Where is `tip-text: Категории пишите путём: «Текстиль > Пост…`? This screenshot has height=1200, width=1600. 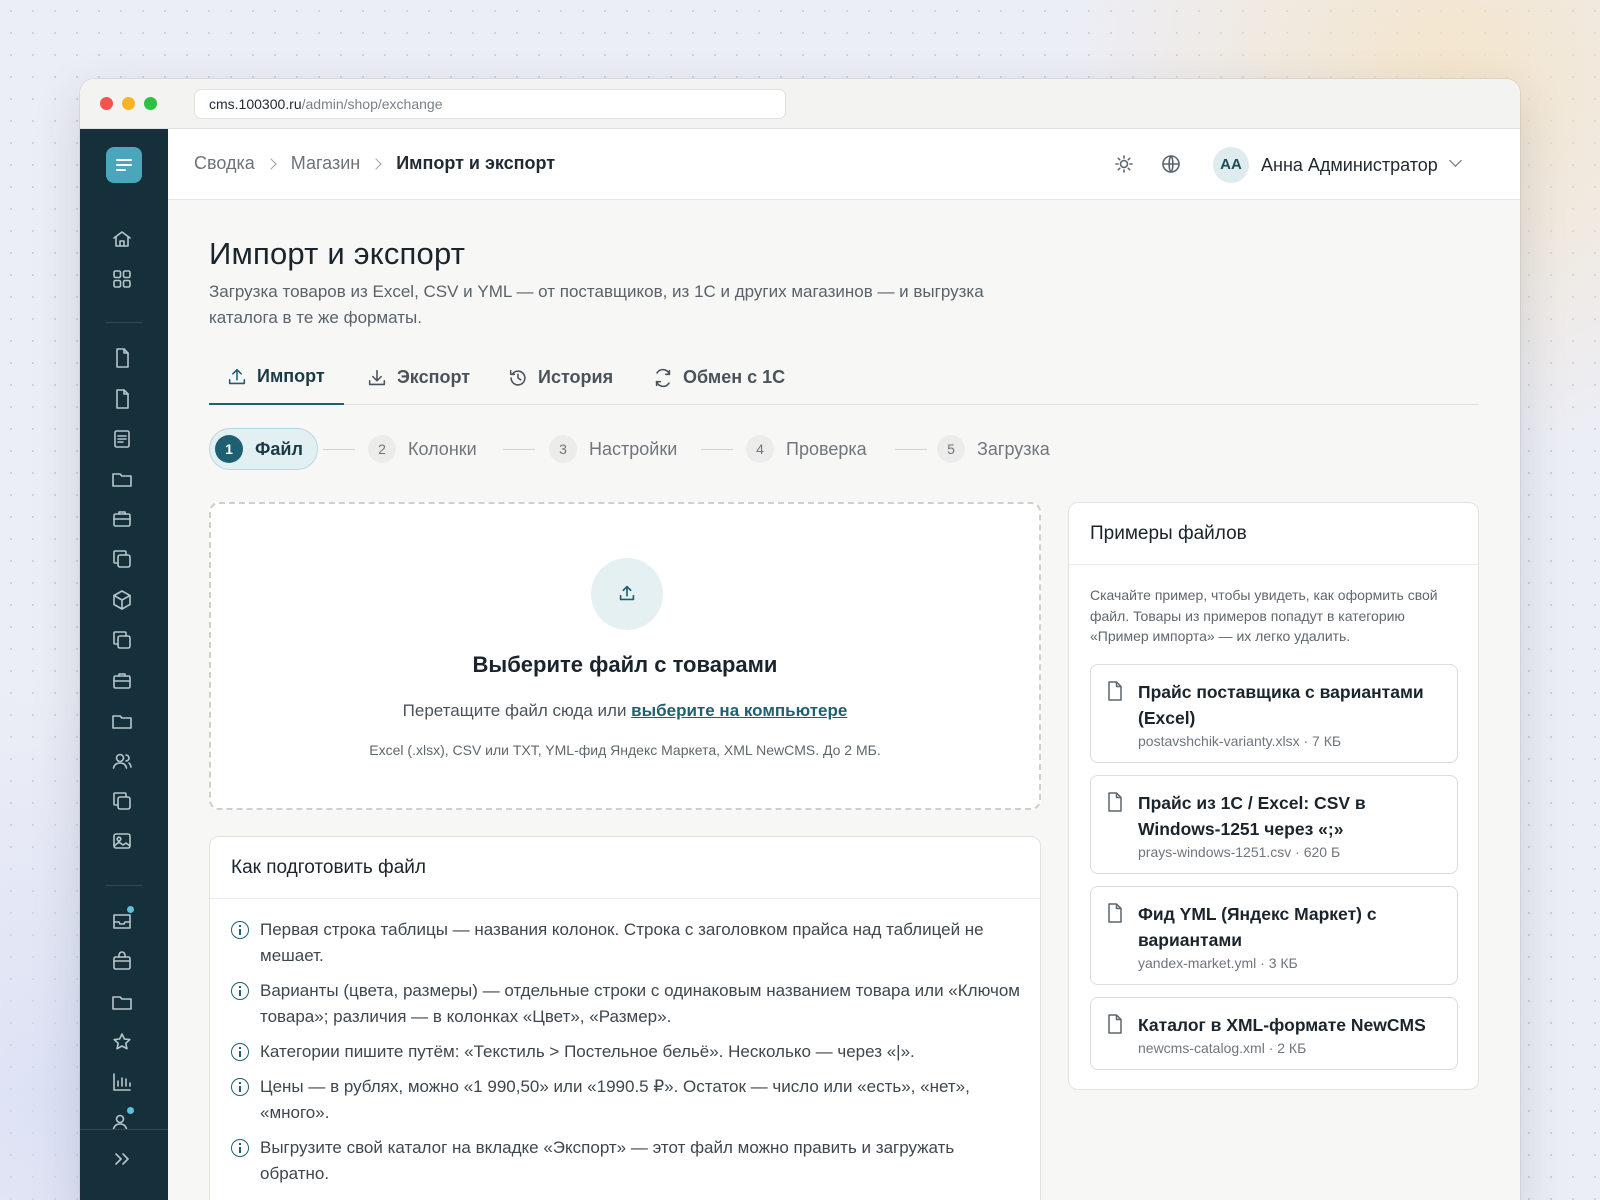
tip-text: Категории пишите путём: «Текстиль > Пост… is located at coordinates (587, 1051).